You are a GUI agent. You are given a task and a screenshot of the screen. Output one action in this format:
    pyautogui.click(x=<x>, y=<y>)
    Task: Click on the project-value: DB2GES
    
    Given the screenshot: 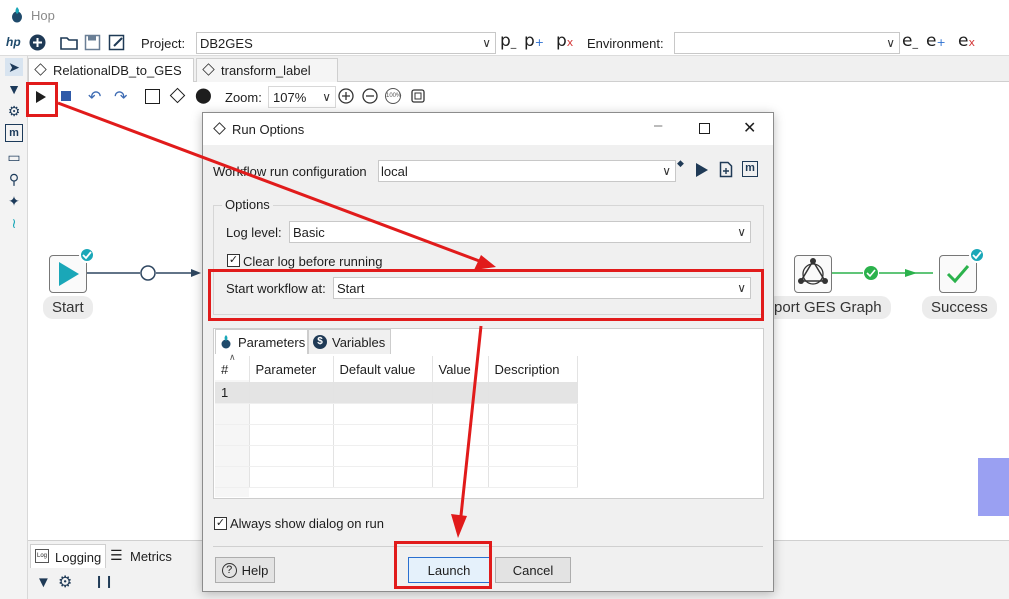 What is the action you would take?
    pyautogui.click(x=226, y=43)
    